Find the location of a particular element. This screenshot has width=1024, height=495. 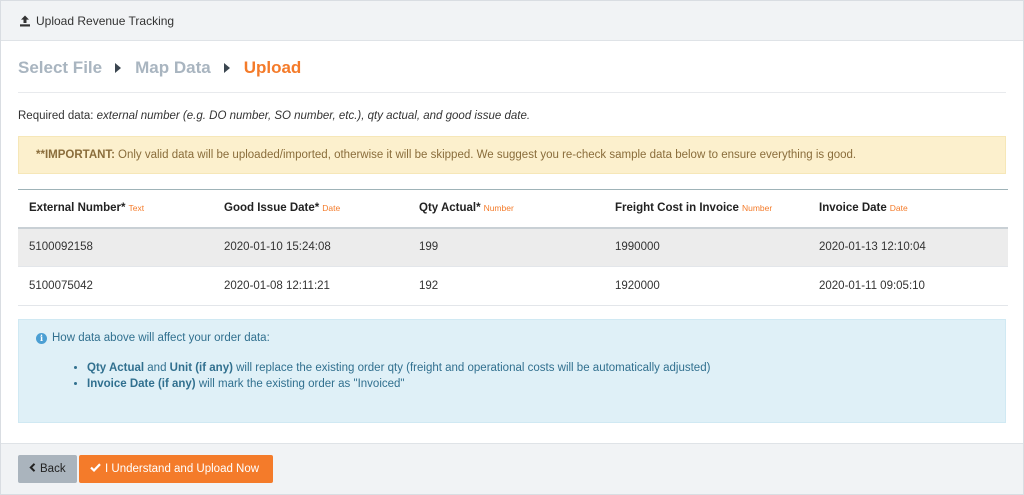

col-external-number: External Number* Text is located at coordinates (115, 209).